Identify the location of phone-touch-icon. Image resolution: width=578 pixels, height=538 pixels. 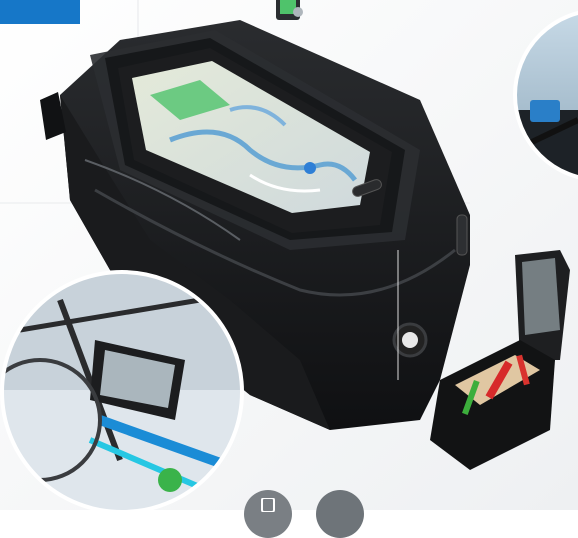
(288, 11).